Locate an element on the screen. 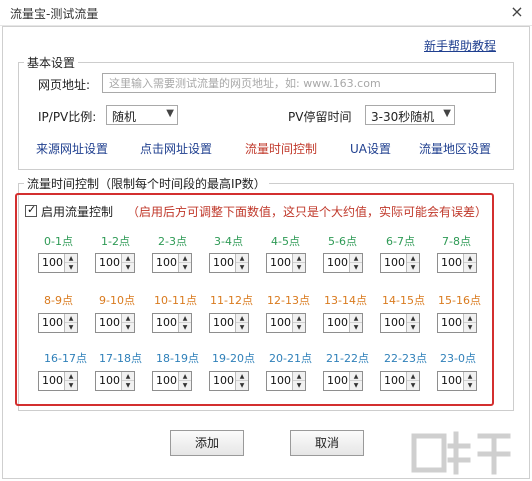  ippv-select: 随机 ▼ is located at coordinates (142, 115).